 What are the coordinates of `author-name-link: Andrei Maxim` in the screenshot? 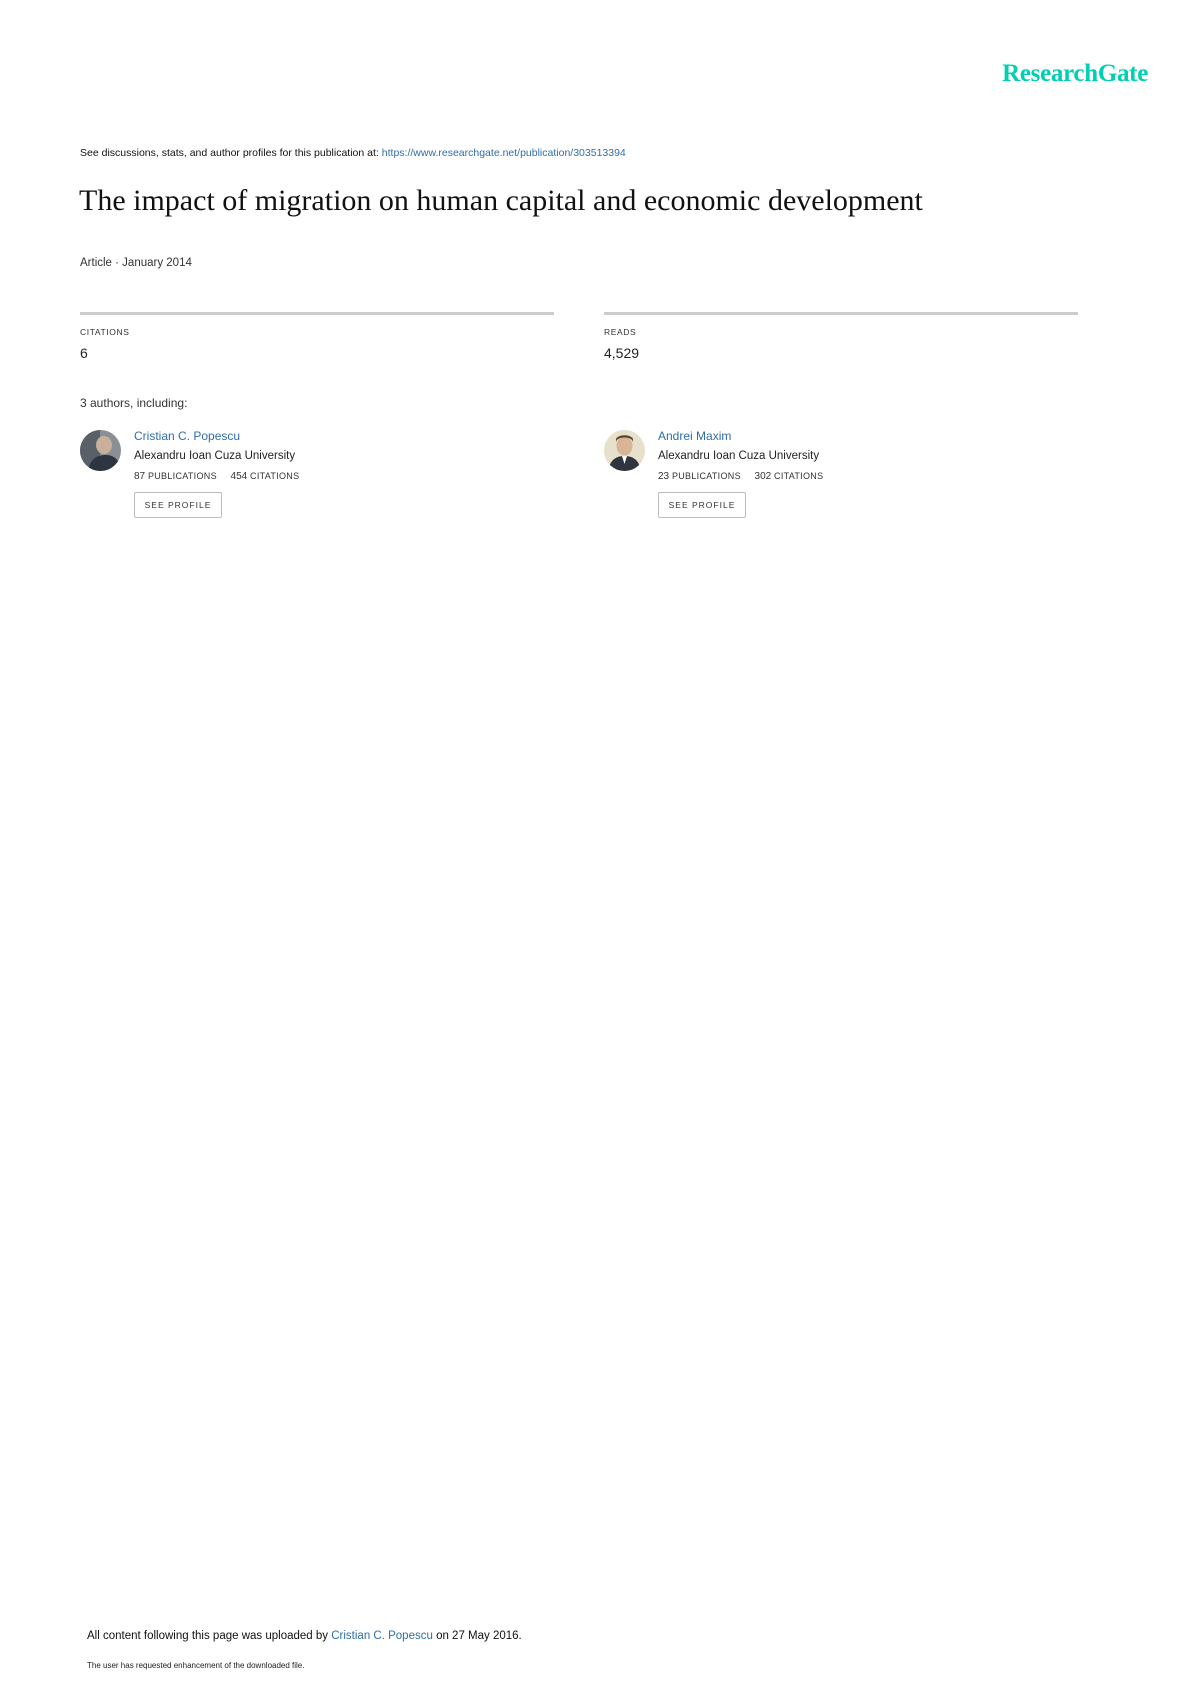 It's located at (740, 436).